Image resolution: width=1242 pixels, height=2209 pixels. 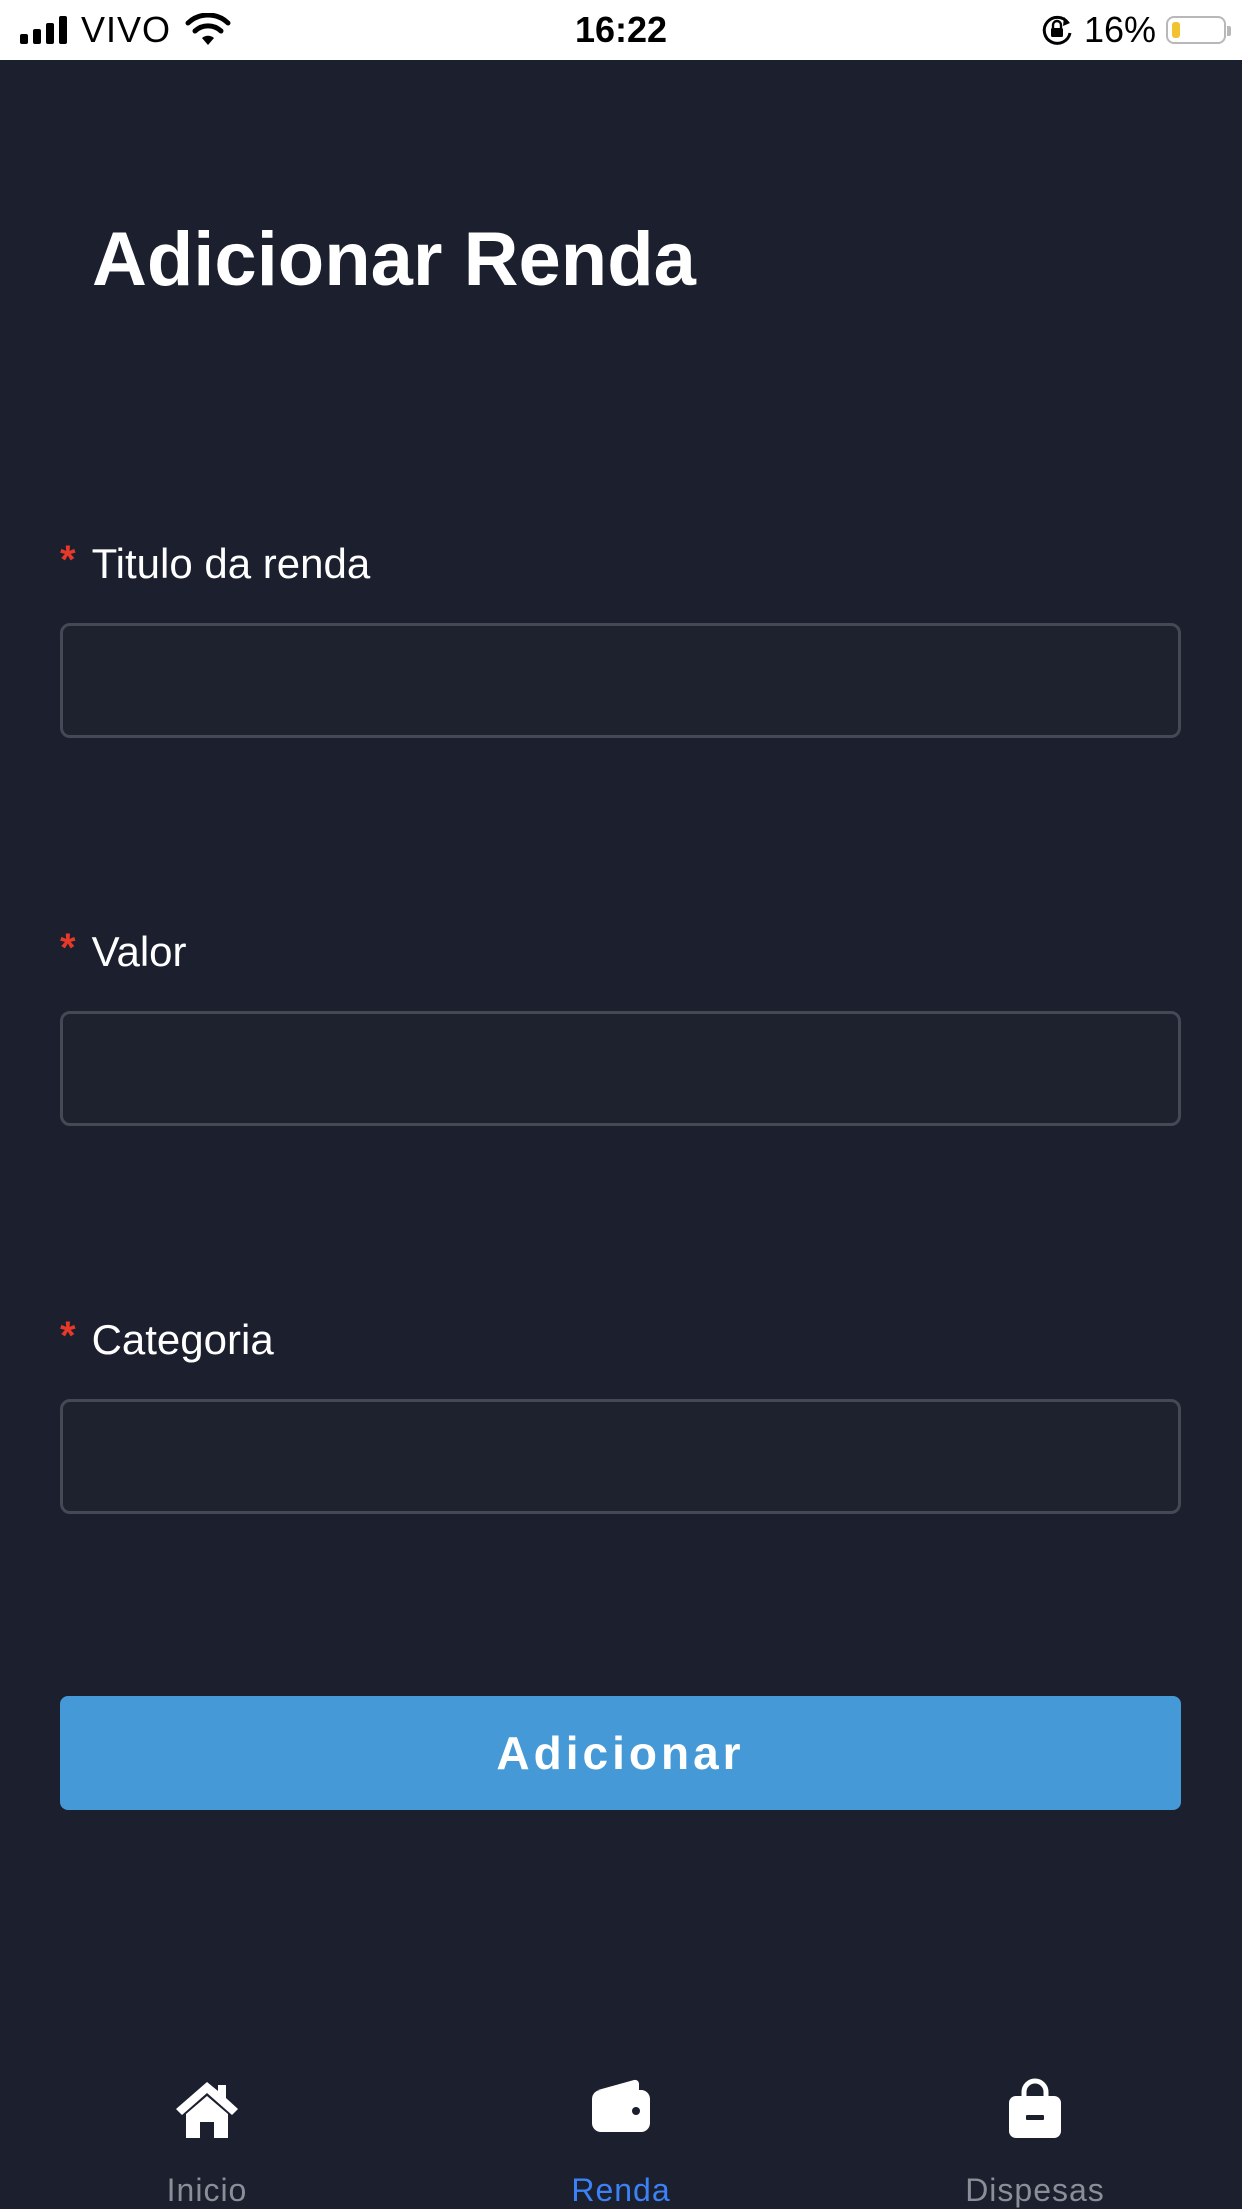 What do you see at coordinates (207, 2110) in the screenshot?
I see `home-icon` at bounding box center [207, 2110].